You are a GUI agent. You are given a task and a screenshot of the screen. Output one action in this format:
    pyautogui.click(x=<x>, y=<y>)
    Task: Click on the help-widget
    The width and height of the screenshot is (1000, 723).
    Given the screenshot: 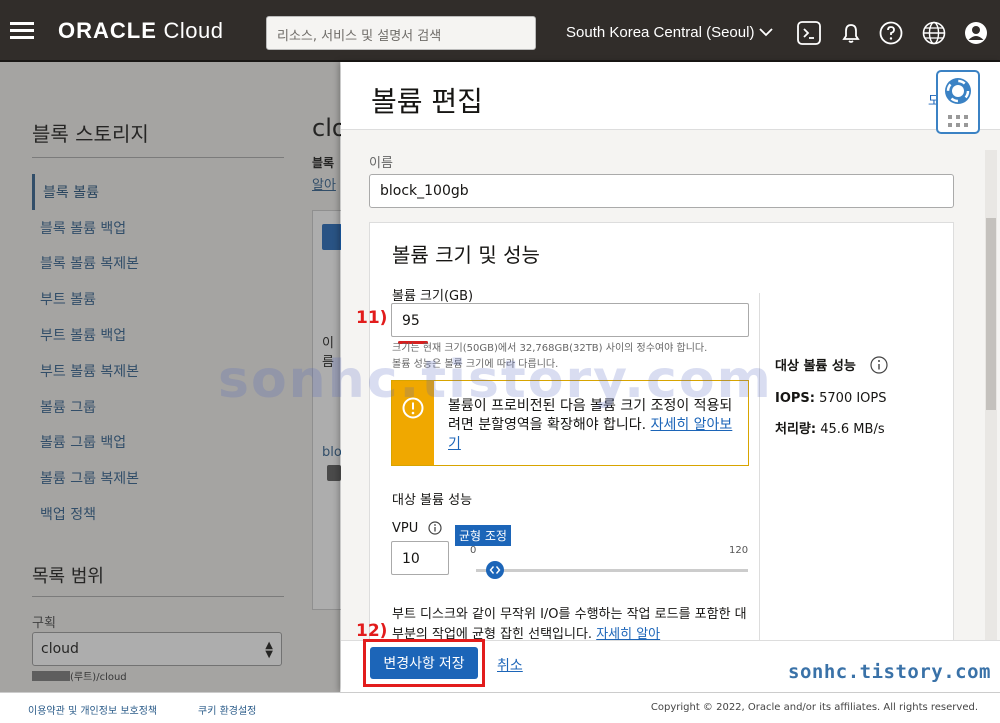 What is the action you would take?
    pyautogui.click(x=958, y=102)
    